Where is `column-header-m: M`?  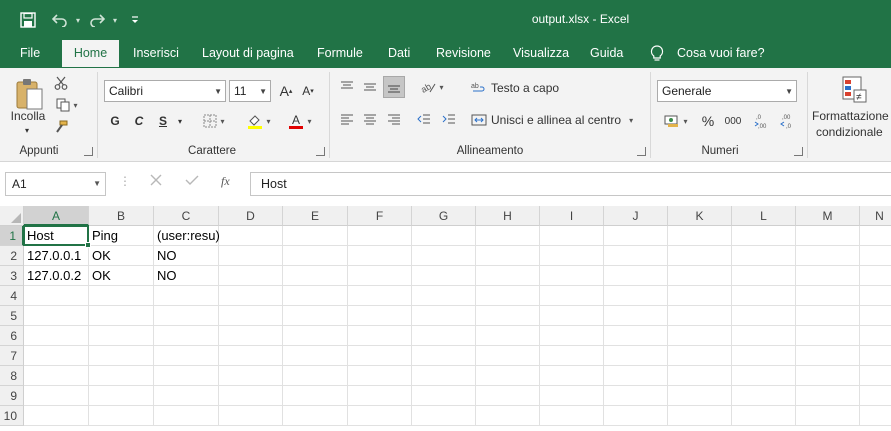 column-header-m: M is located at coordinates (828, 216).